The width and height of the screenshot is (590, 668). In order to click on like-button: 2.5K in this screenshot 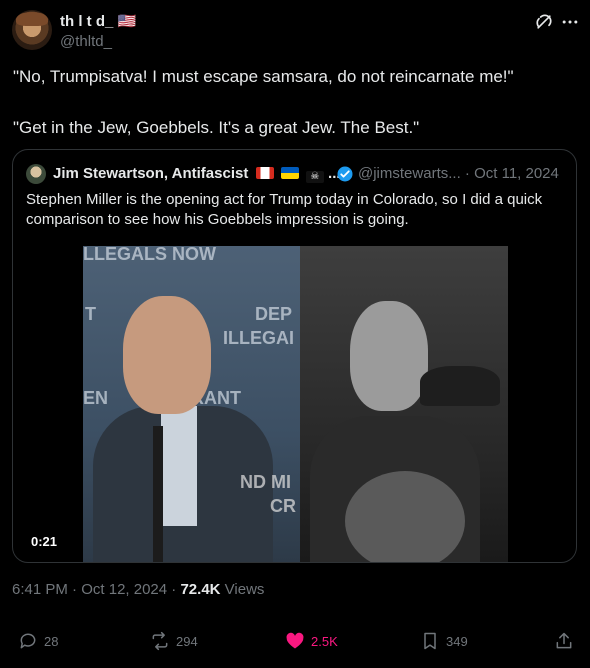, I will do `click(311, 641)`.